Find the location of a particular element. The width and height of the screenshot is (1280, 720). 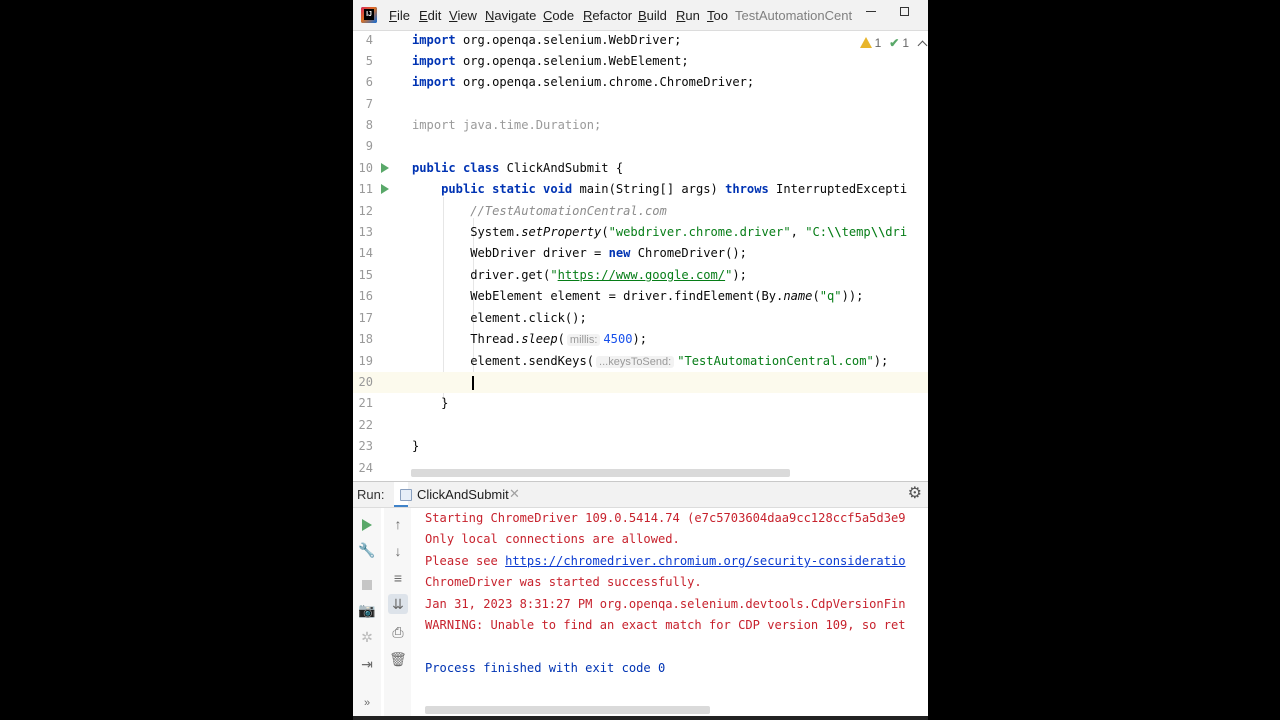

menu-navigate: Navigate is located at coordinates (510, 15).